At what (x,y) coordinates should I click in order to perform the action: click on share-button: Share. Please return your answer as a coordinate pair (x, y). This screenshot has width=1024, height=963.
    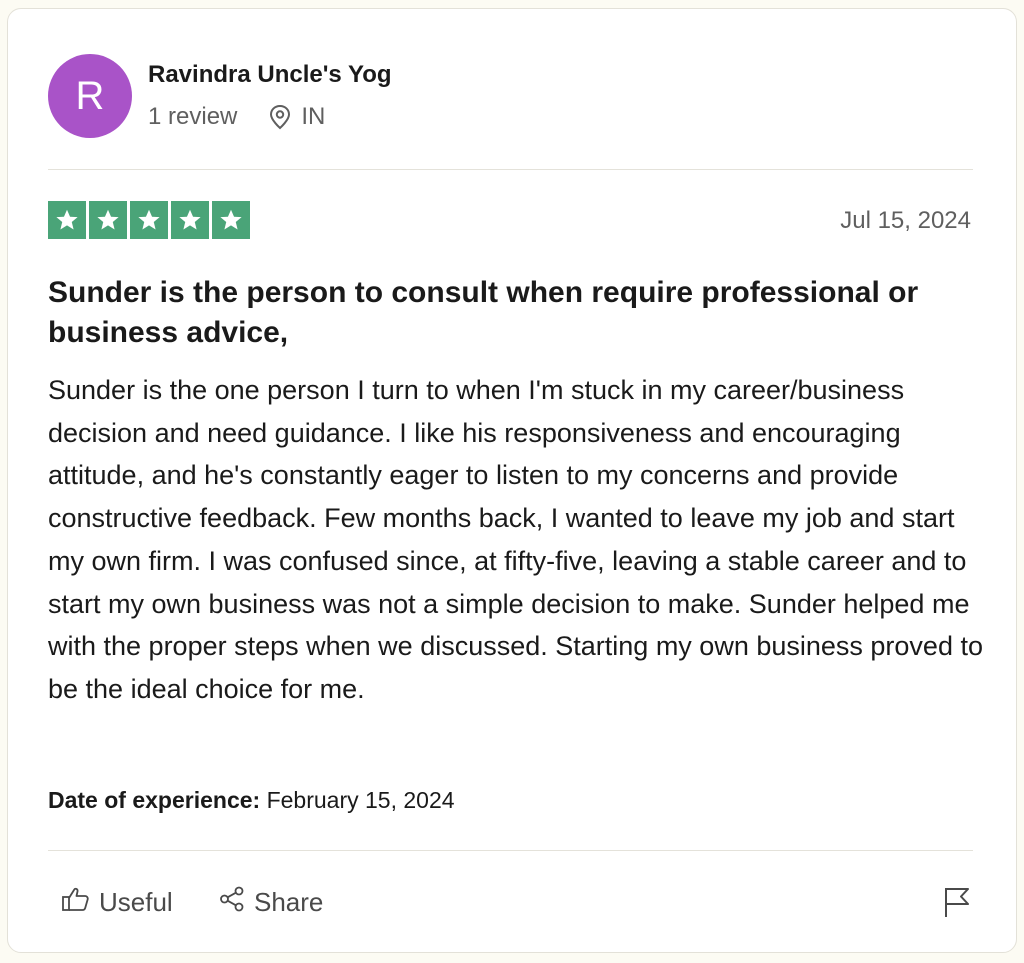
    Looking at the image, I should click on (270, 902).